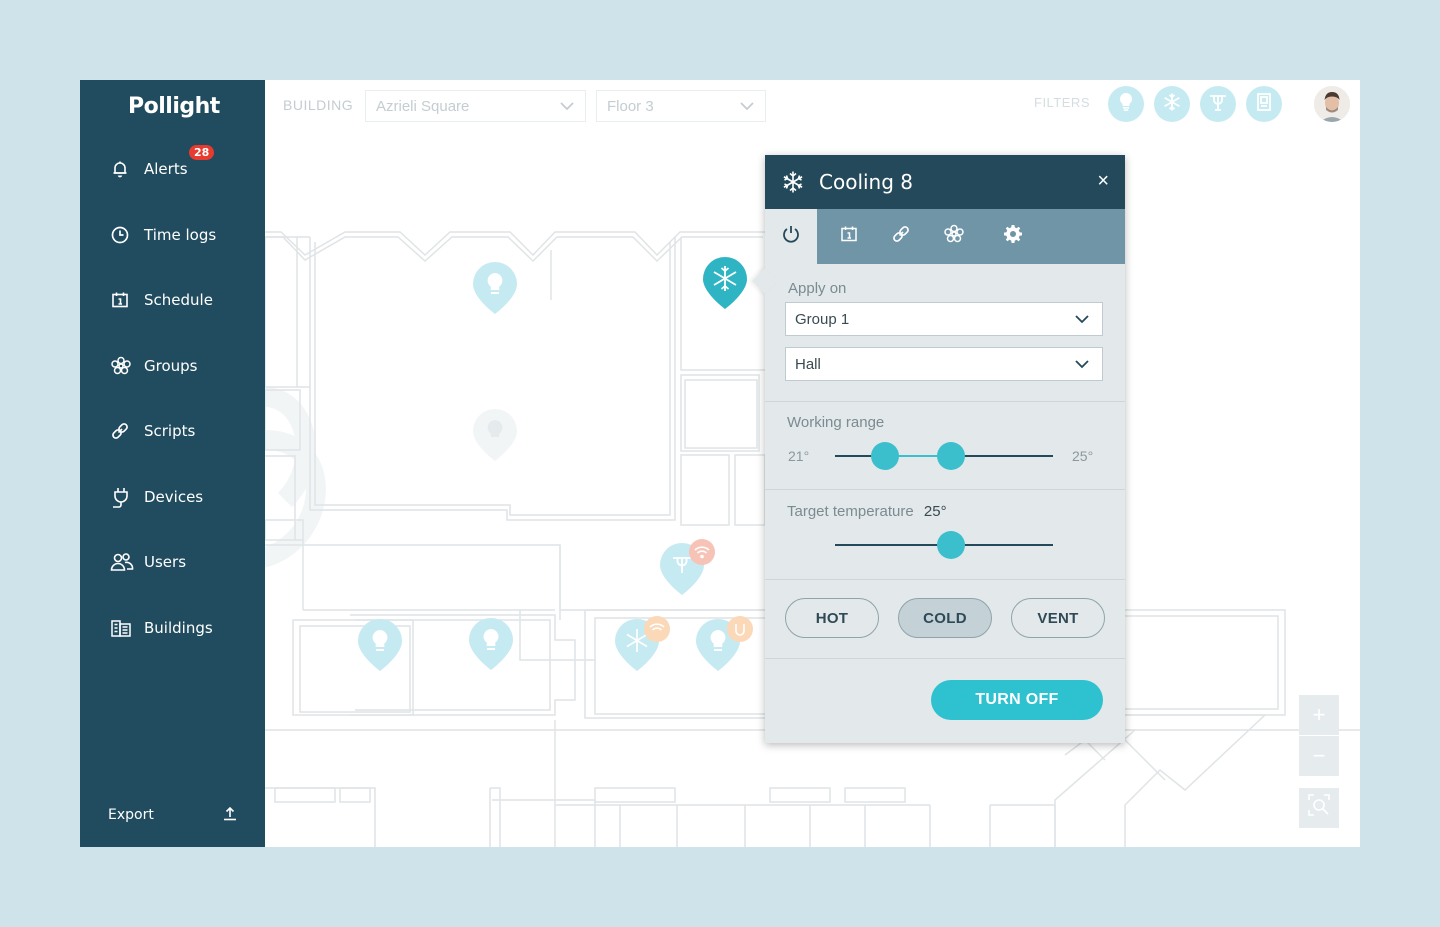 The height and width of the screenshot is (927, 1440). I want to click on sidebar-item-groups: Groups, so click(185, 366).